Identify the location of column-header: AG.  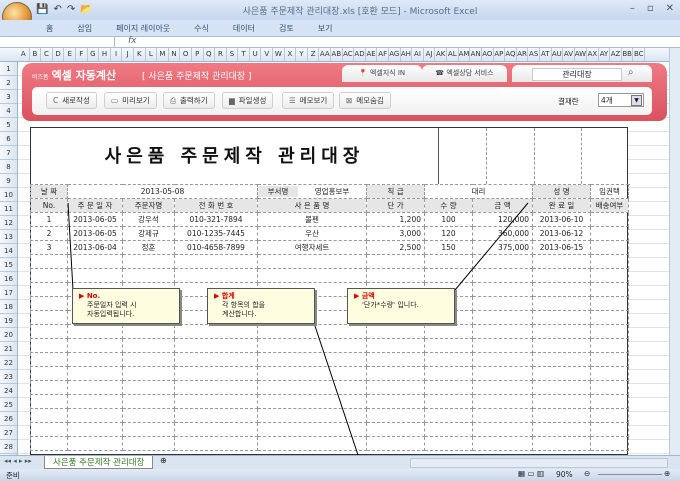
(395, 54).